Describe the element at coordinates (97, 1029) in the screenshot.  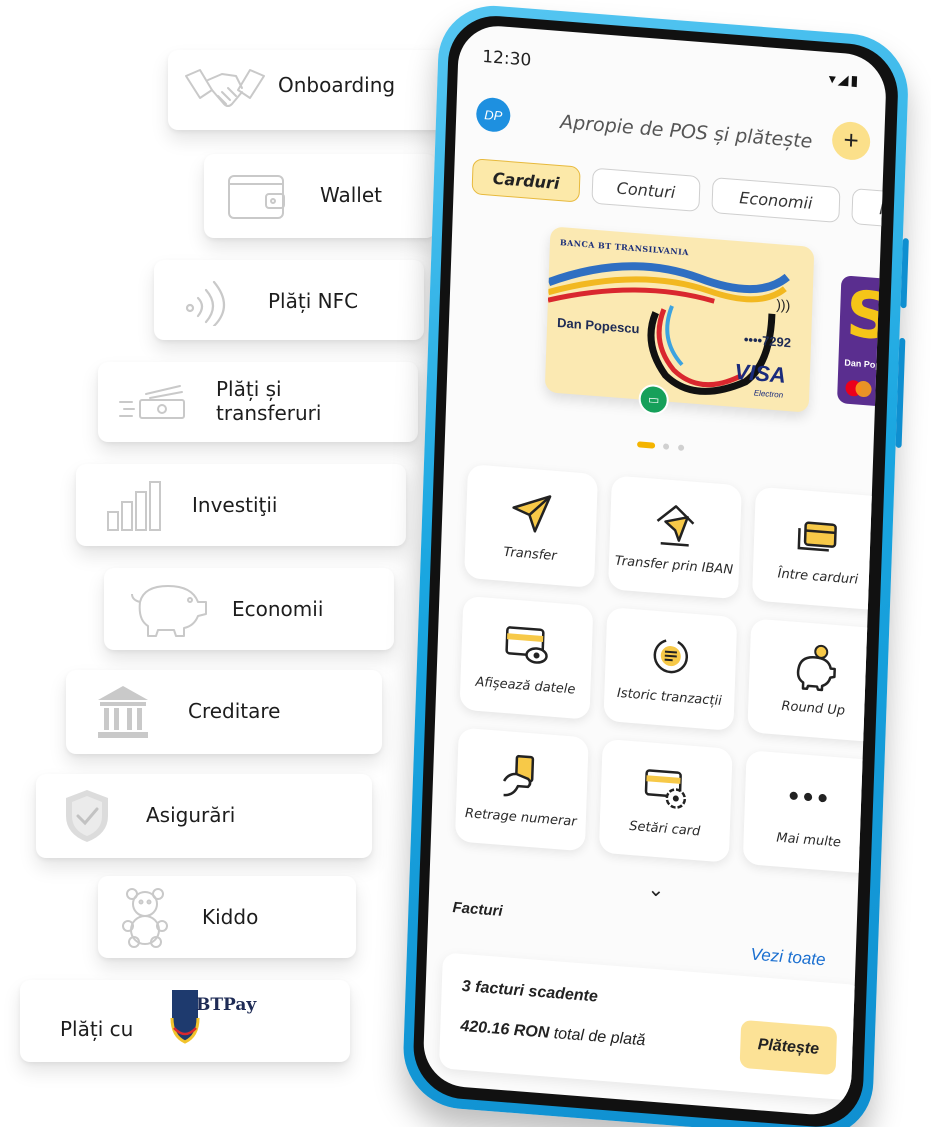
I see `feature-label: Plăți cu` at that location.